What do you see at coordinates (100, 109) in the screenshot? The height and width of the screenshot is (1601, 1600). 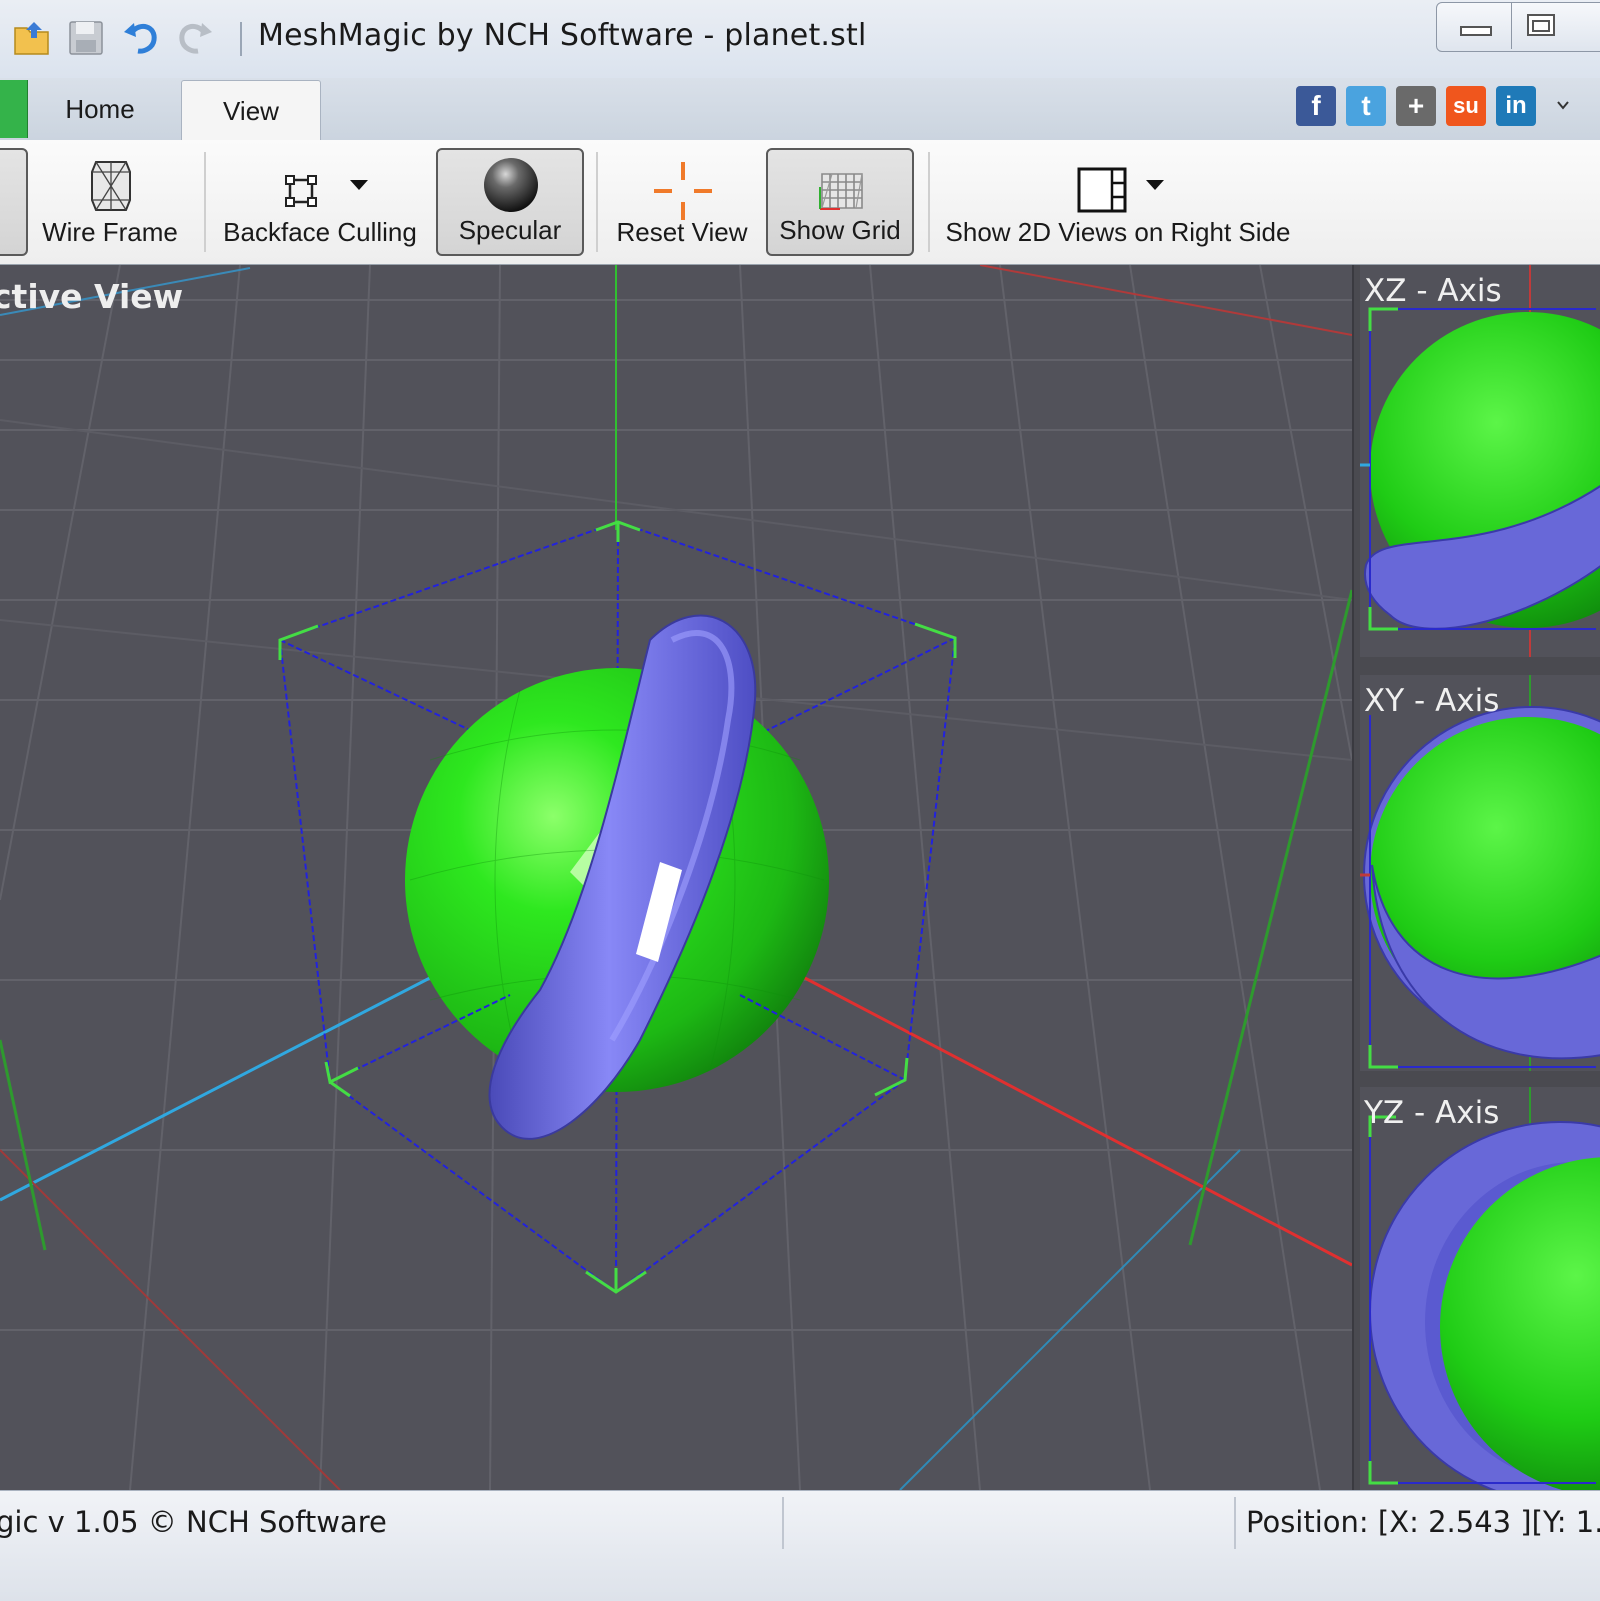 I see `tab-home: Home` at bounding box center [100, 109].